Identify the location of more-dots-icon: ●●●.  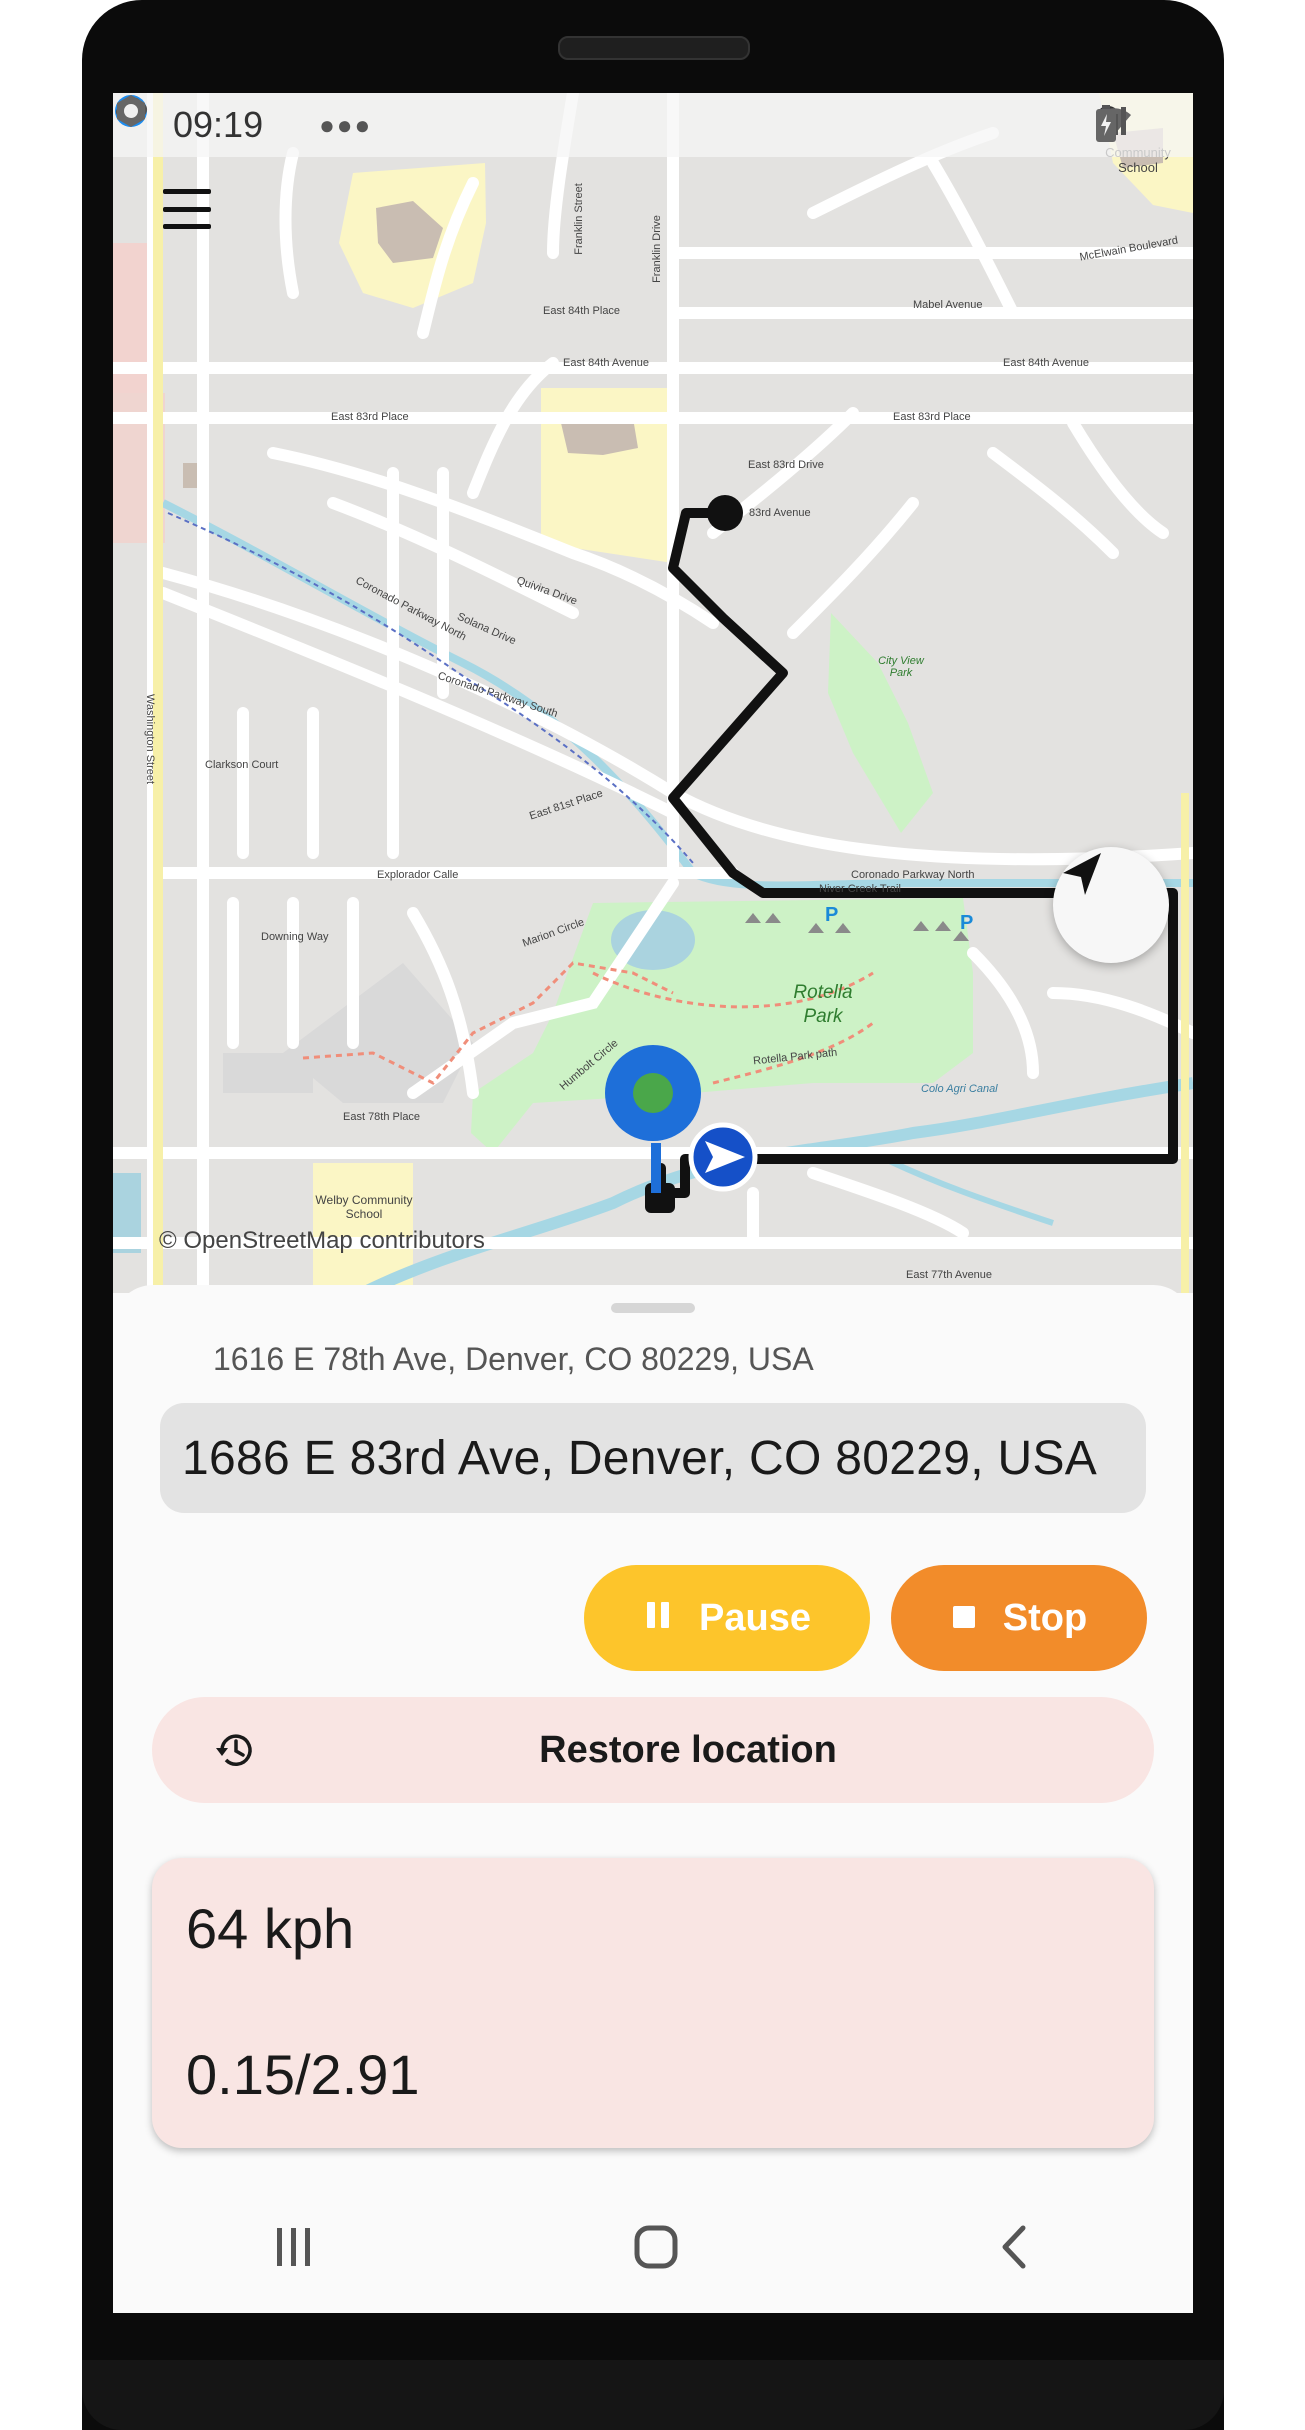
(346, 124).